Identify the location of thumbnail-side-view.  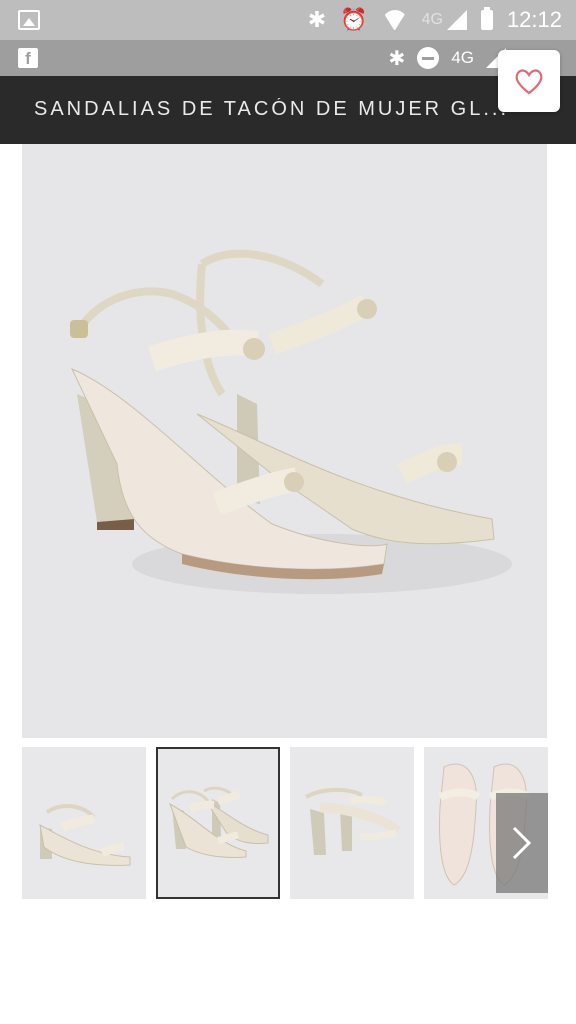
(84, 823).